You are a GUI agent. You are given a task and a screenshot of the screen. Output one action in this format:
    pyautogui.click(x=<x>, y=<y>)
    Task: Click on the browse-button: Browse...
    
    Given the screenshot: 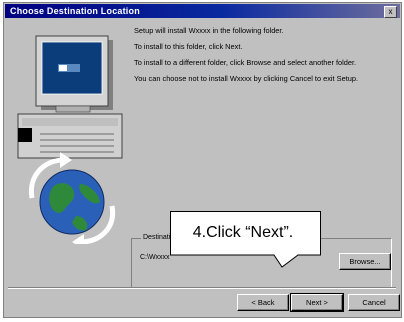 What is the action you would take?
    pyautogui.click(x=365, y=261)
    